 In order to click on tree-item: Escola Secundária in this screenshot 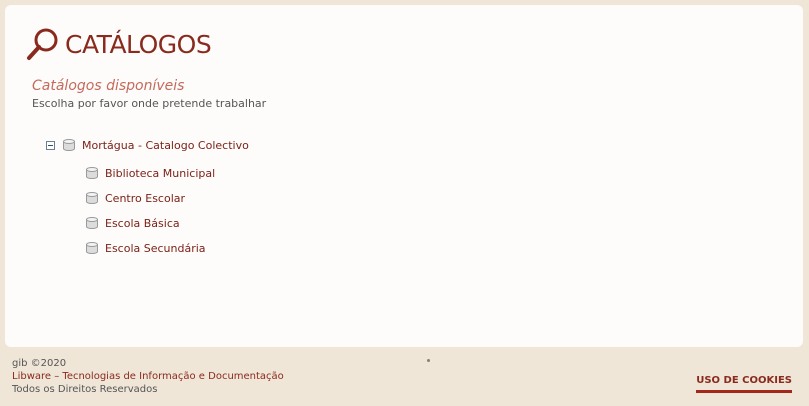, I will do `click(167, 248)`.